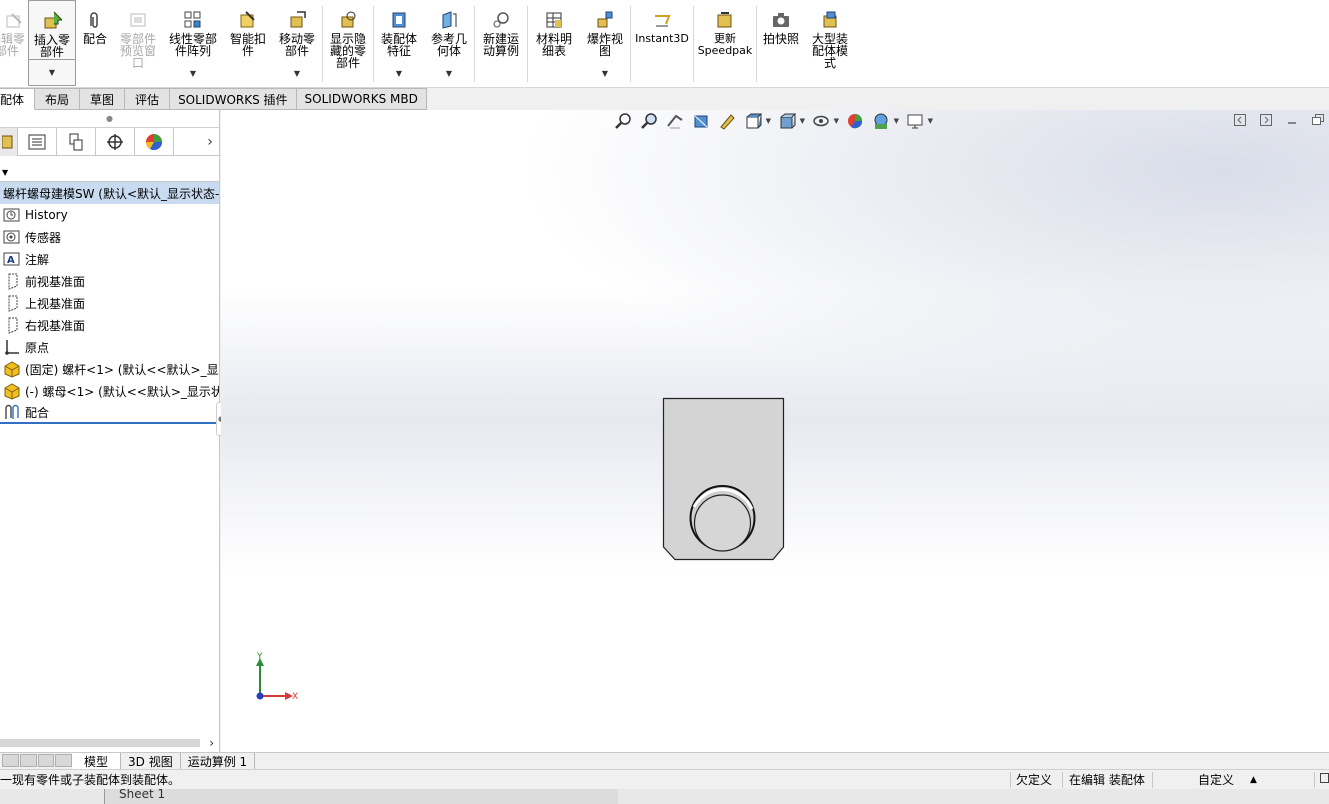 The width and height of the screenshot is (1329, 804). Describe the element at coordinates (1253, 780) in the screenshot. I see `units-menu-arrow-icon: ▲` at that location.